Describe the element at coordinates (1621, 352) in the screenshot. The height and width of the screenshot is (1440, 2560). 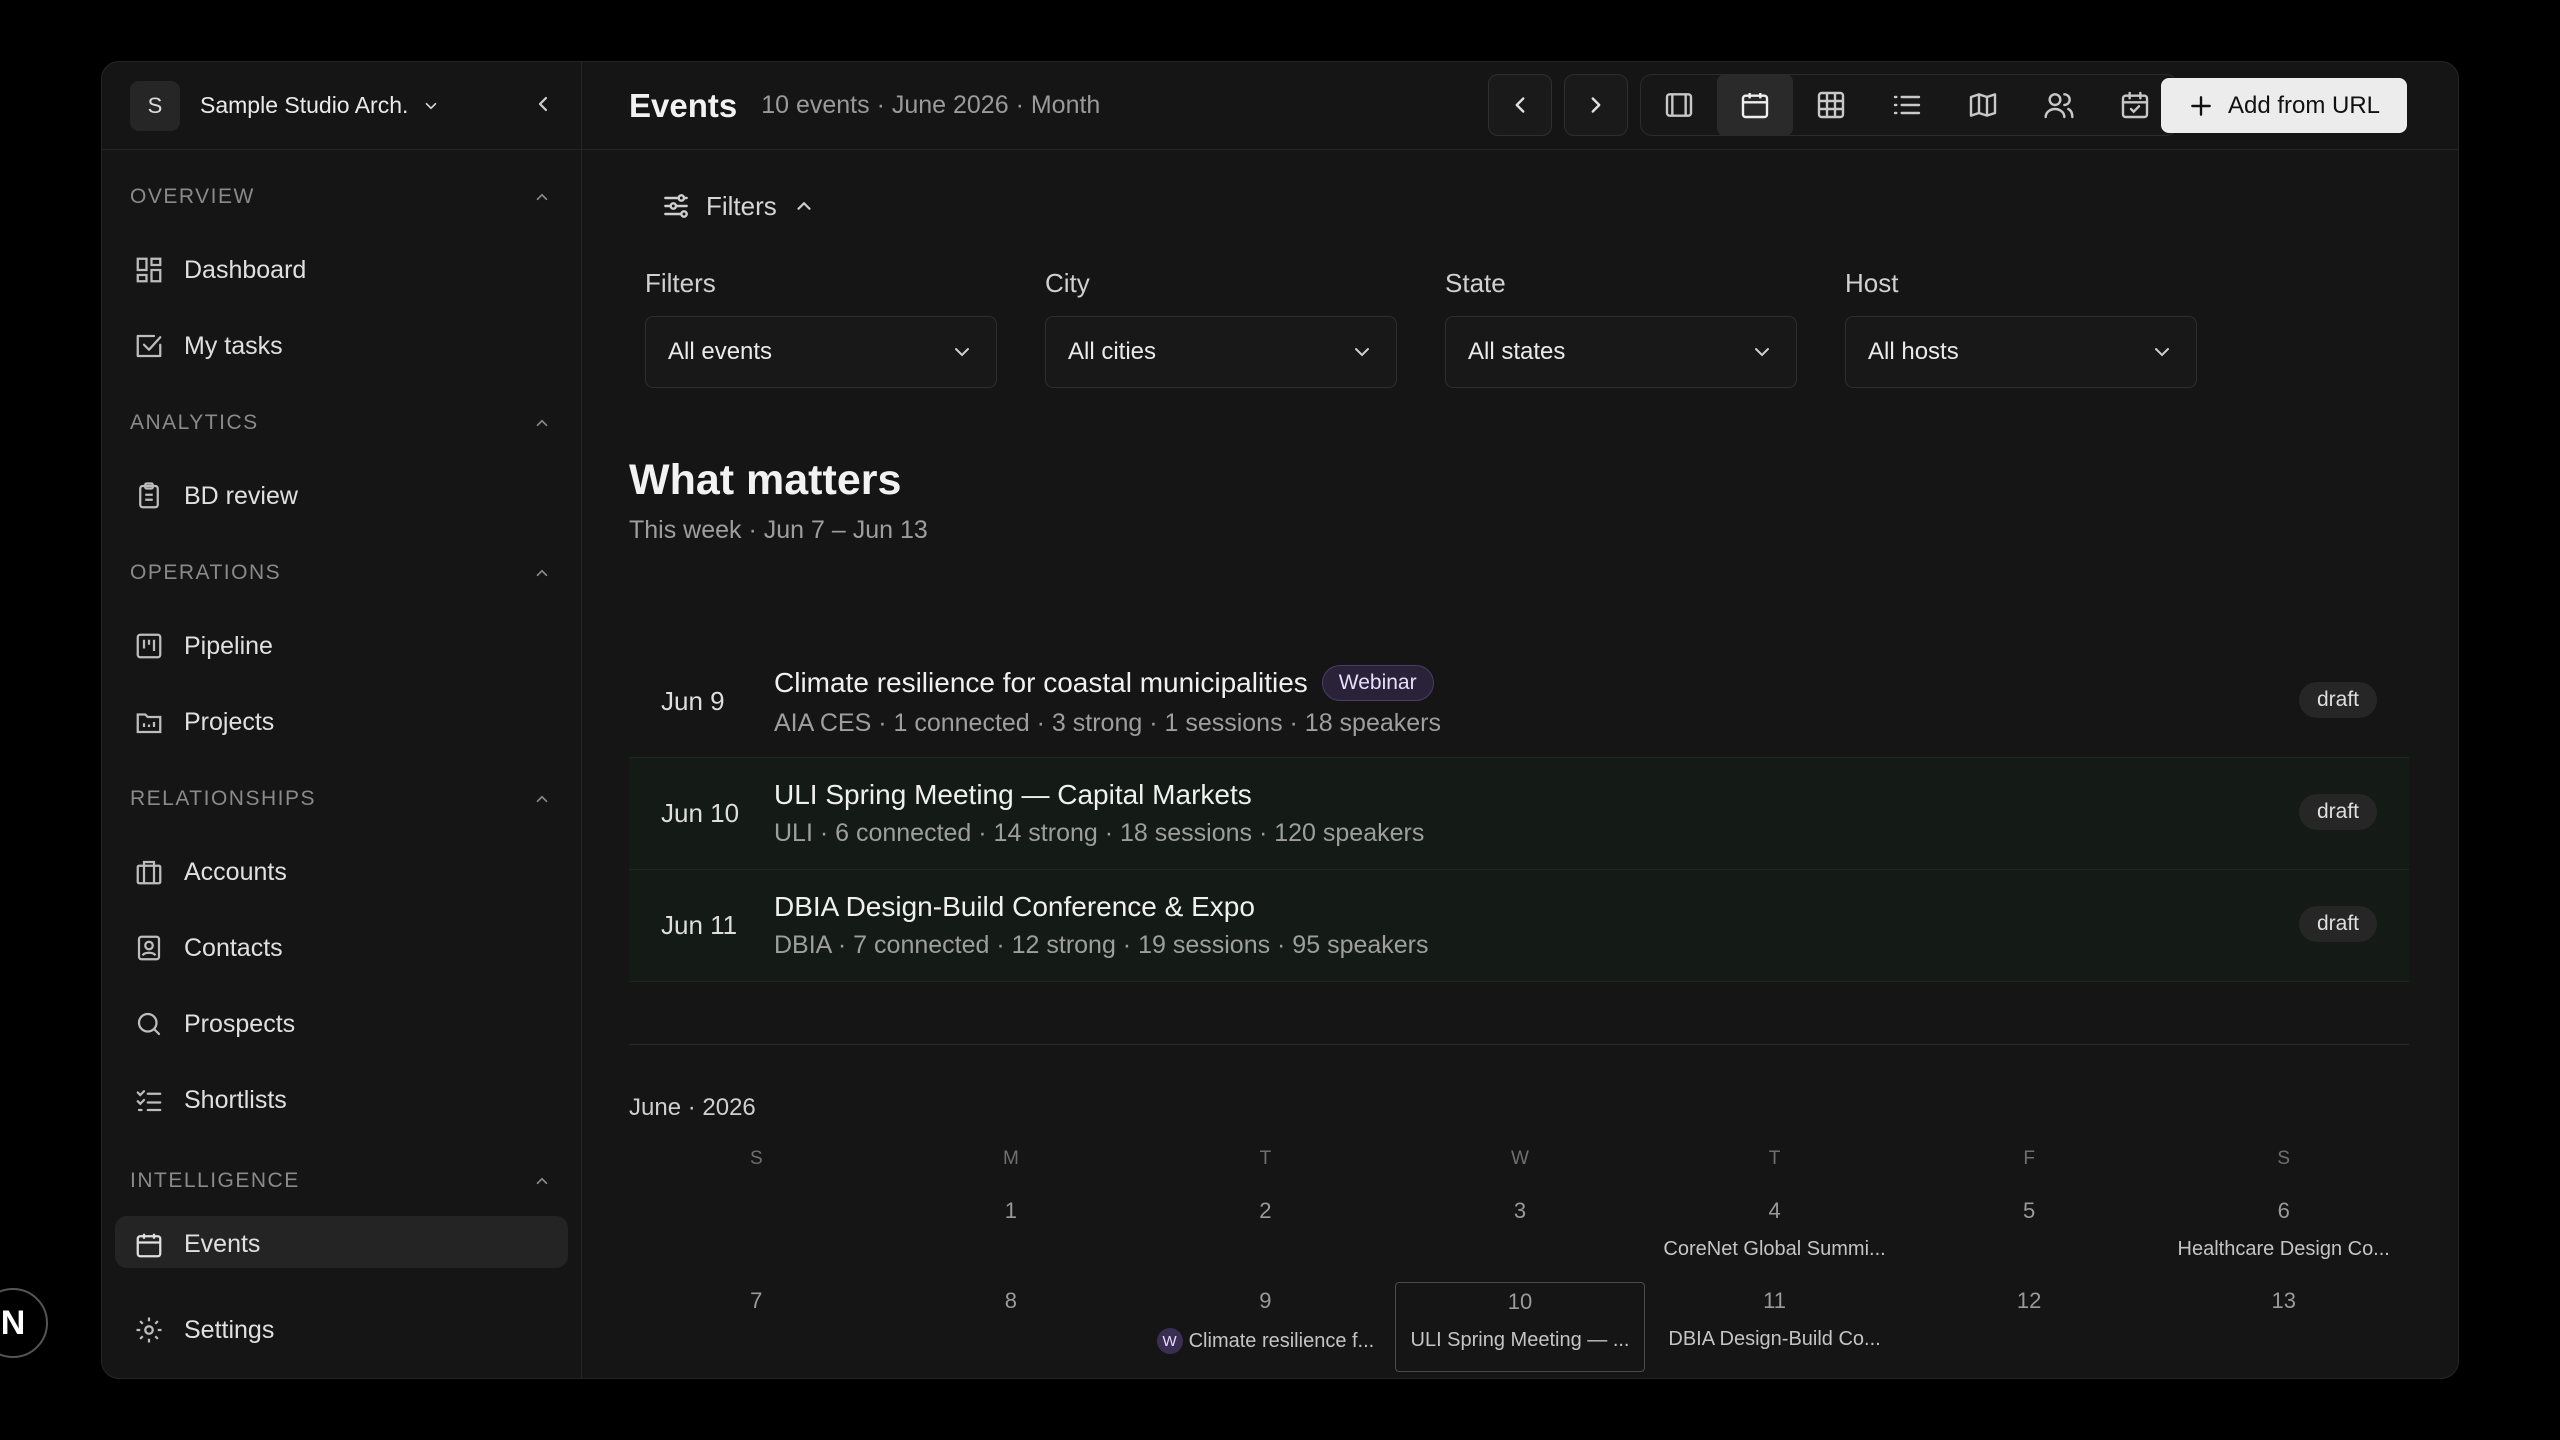
I see `filter-state-select: All states` at that location.